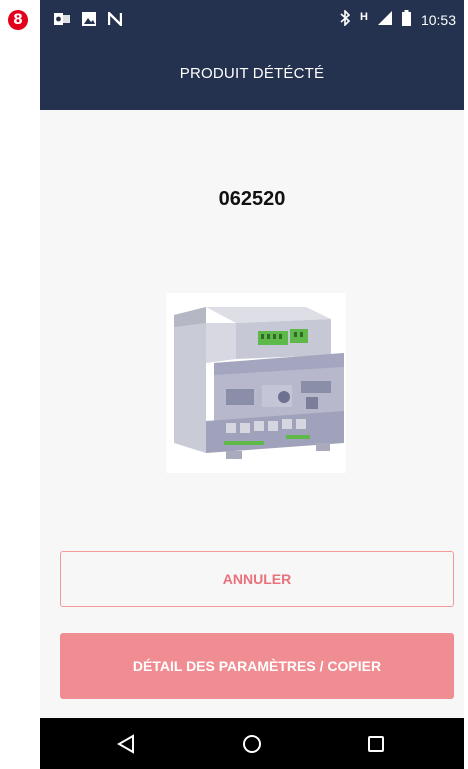 The image size is (468, 769). Describe the element at coordinates (438, 19) in the screenshot. I see `status-time: 10:53` at that location.